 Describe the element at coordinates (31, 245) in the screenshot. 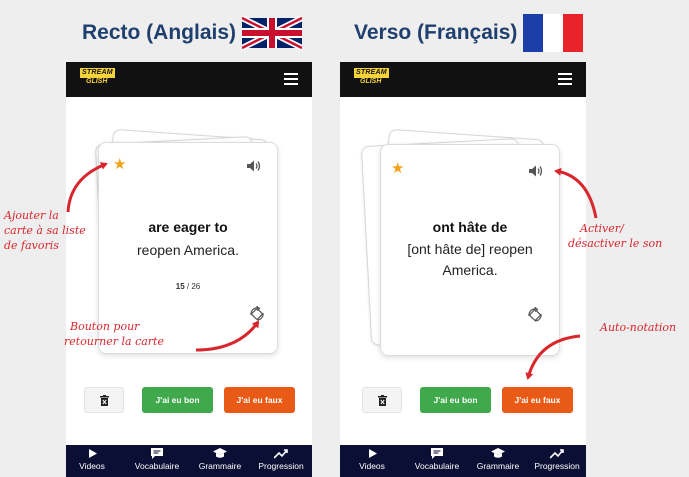

I see `annotation-line: de favoris` at that location.